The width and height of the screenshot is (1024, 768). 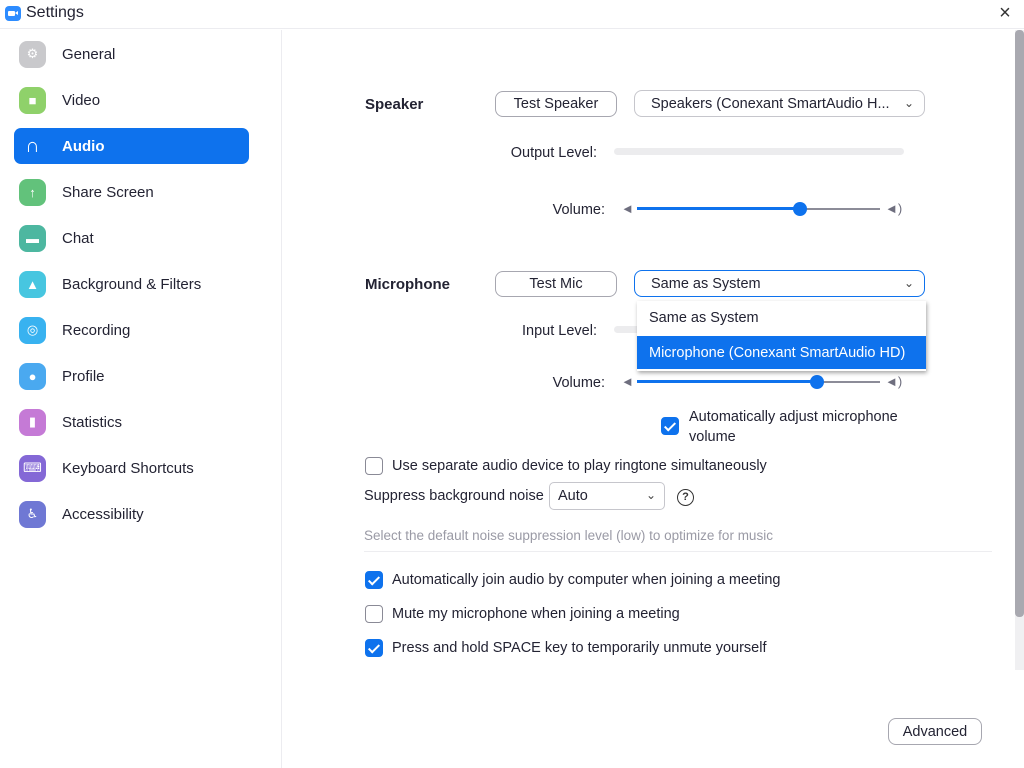 What do you see at coordinates (32, 422) in the screenshot?
I see `statistics-icon: ▮` at bounding box center [32, 422].